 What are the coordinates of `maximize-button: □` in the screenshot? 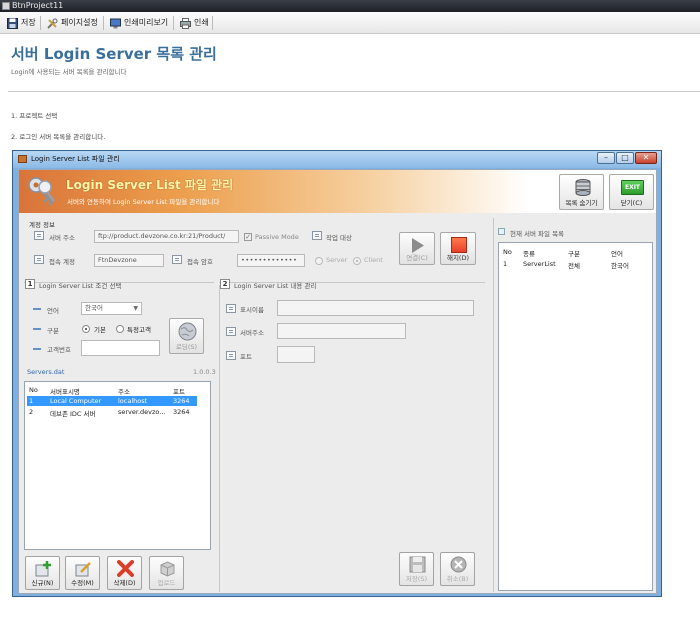 It's located at (625, 158).